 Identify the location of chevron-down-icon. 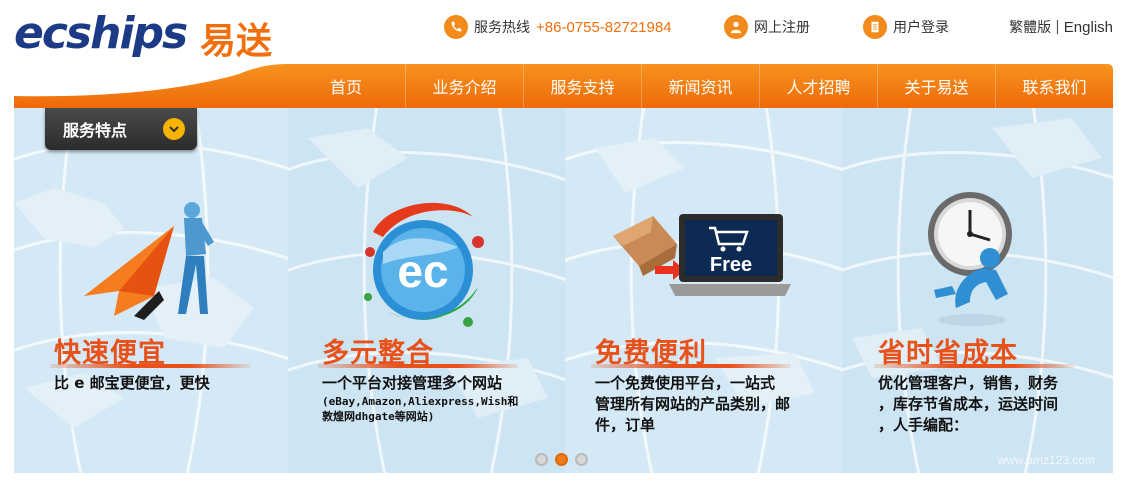
(174, 129).